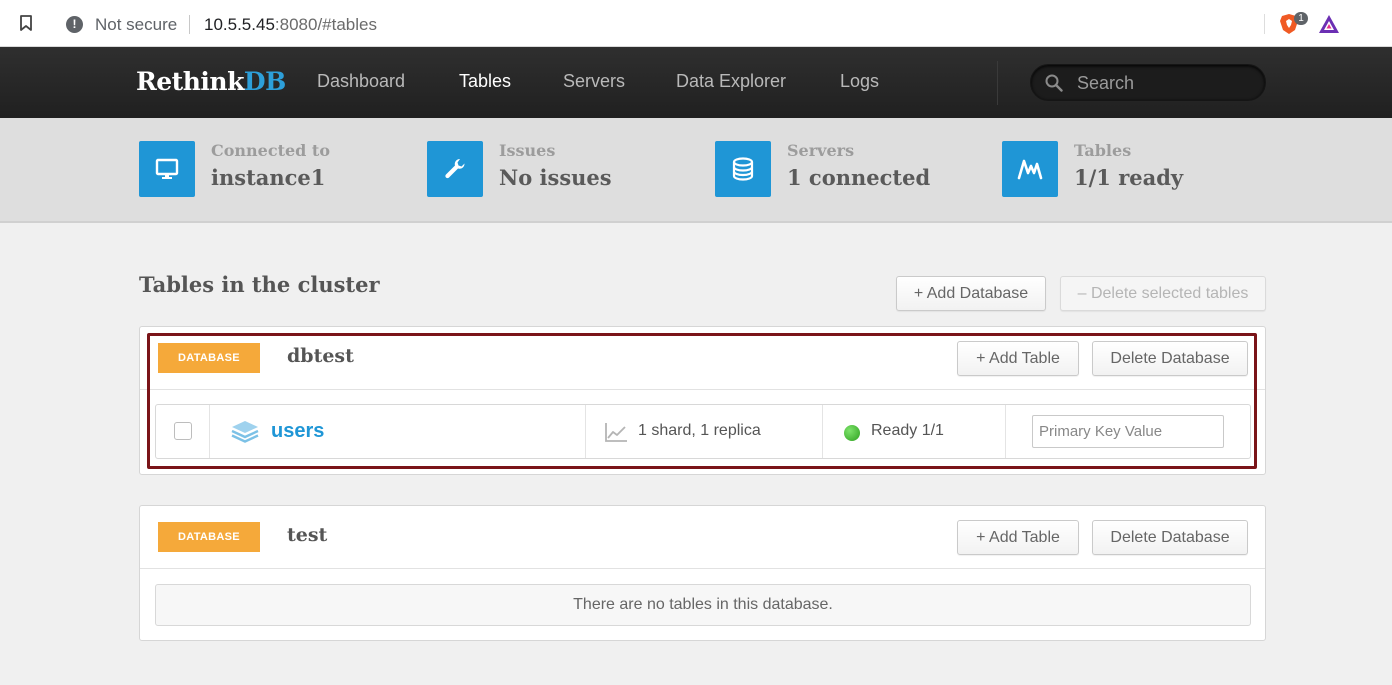  I want to click on table-name-link: users, so click(297, 431).